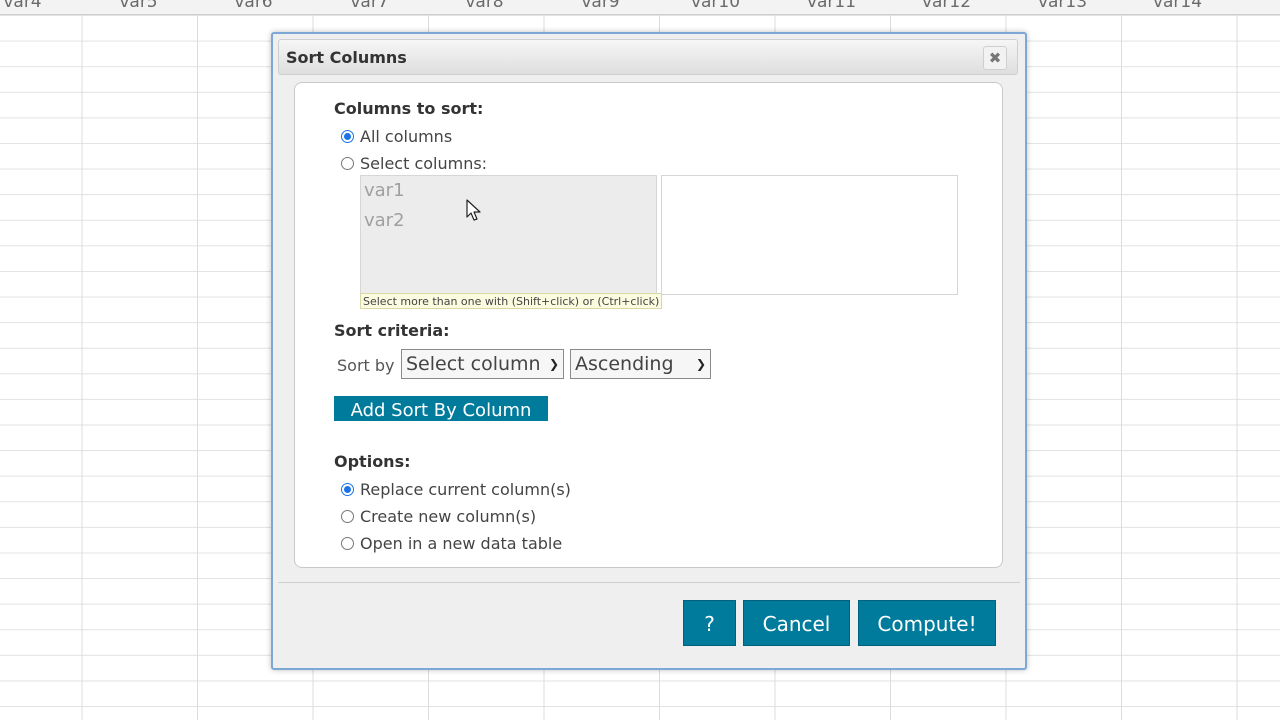 This screenshot has height=720, width=1280. I want to click on selected-columns-list, so click(809, 235).